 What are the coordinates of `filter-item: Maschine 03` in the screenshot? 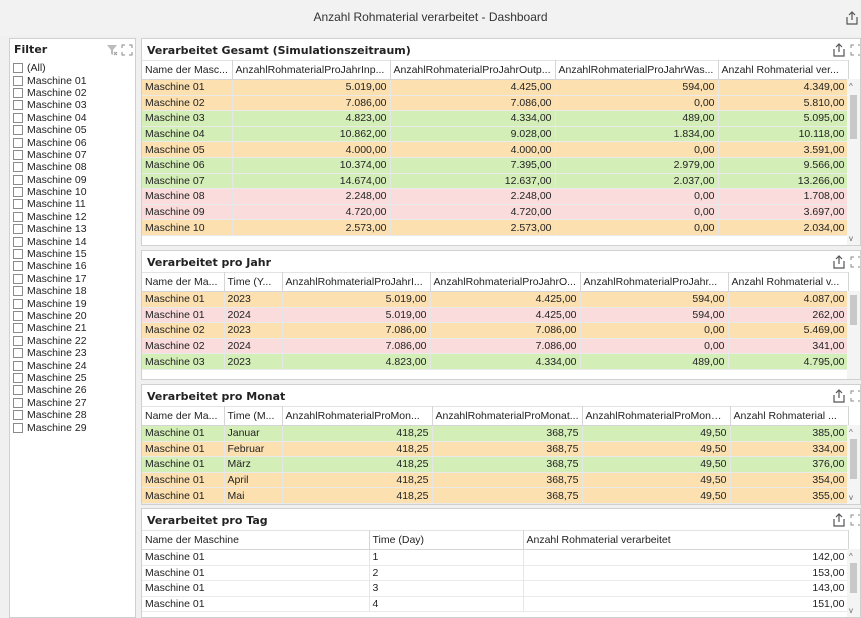 It's located at (74, 105).